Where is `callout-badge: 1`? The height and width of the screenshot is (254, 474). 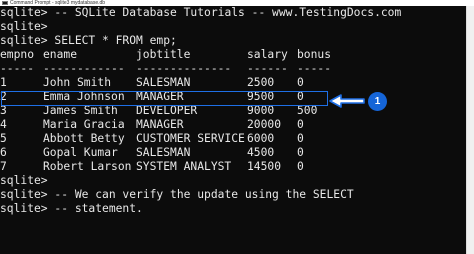
callout-badge: 1 is located at coordinates (377, 101).